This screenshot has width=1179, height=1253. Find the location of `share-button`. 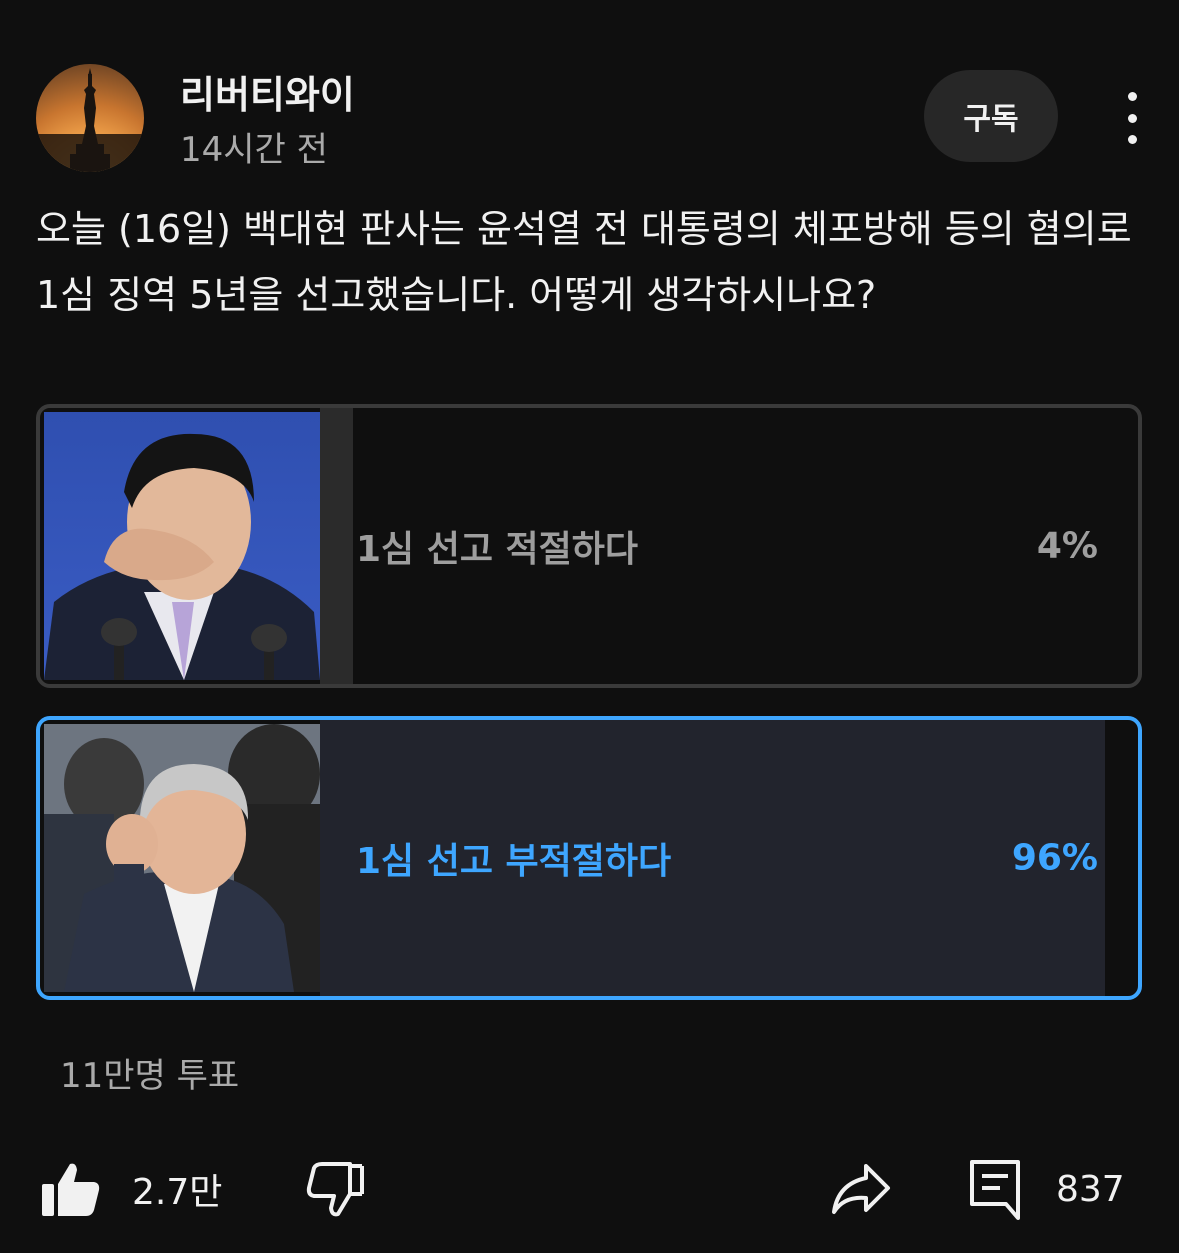

share-button is located at coordinates (861, 1189).